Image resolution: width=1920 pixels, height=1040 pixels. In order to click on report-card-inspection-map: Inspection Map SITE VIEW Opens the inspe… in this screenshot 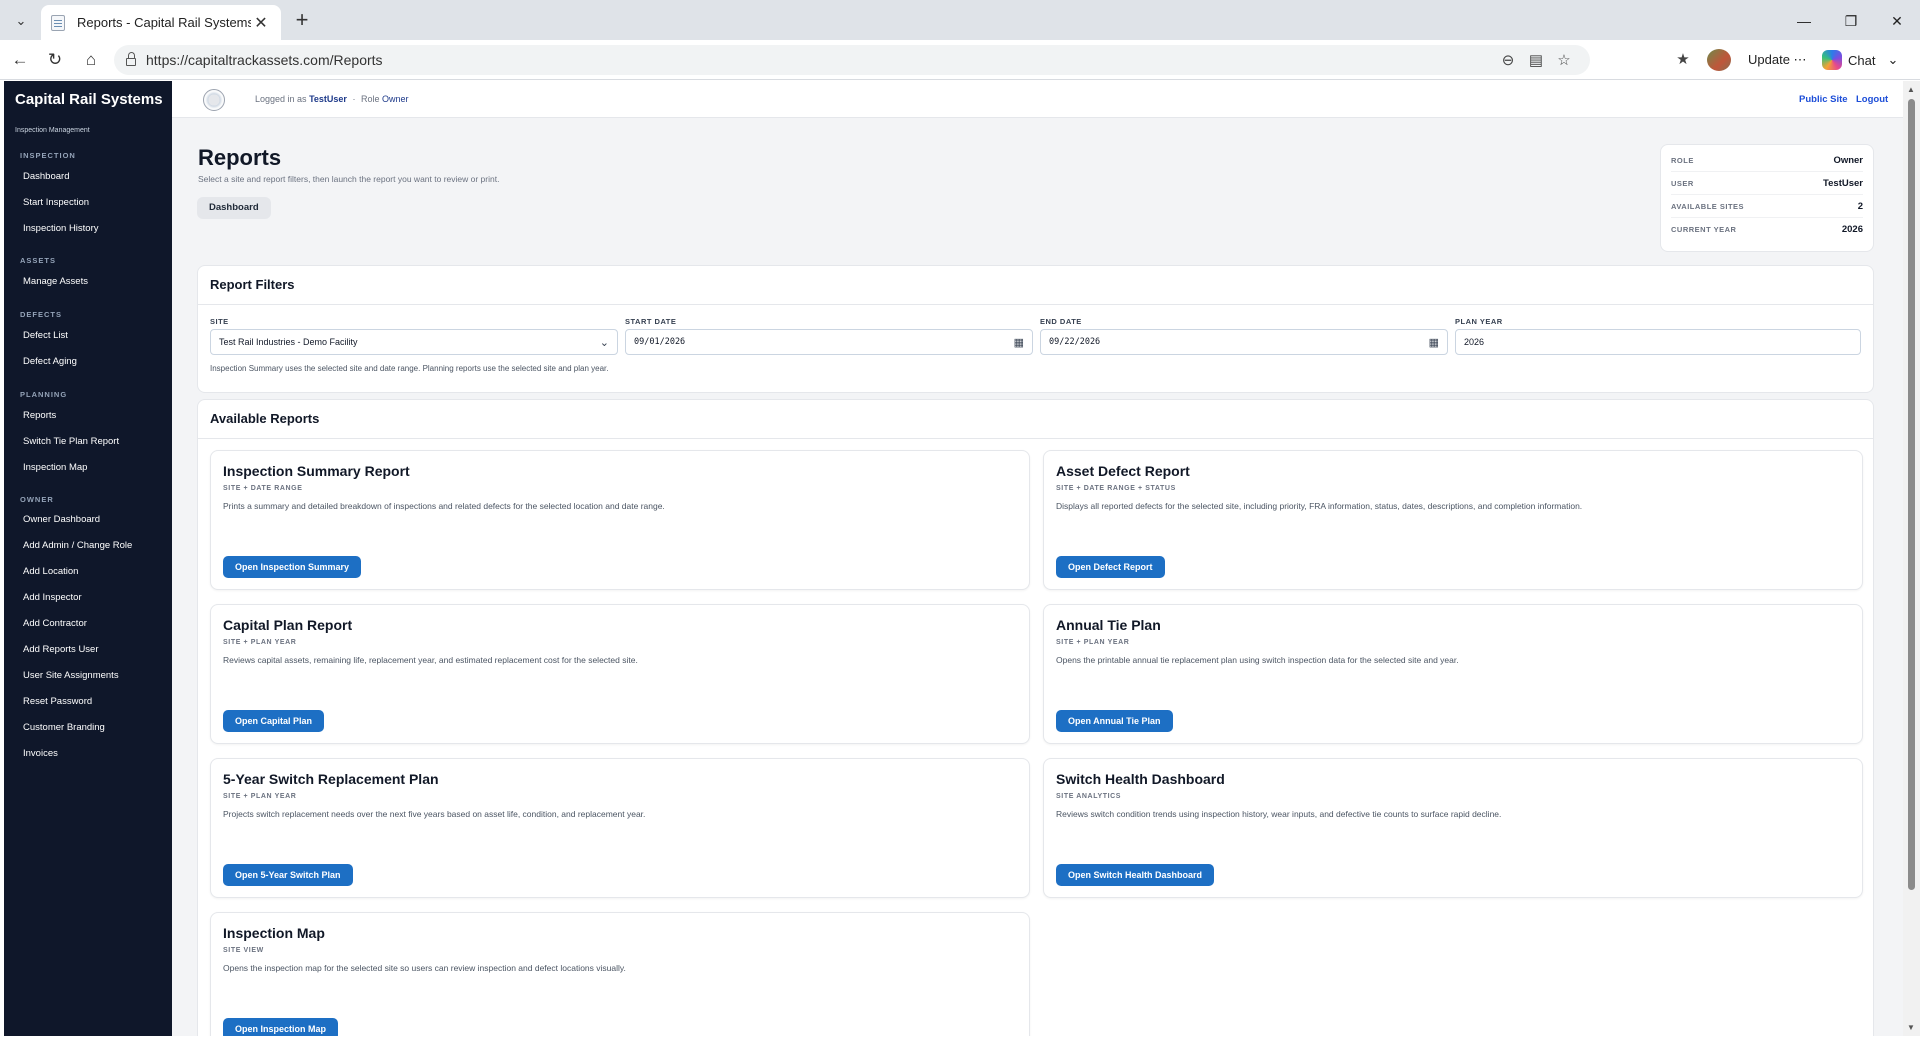, I will do `click(620, 974)`.